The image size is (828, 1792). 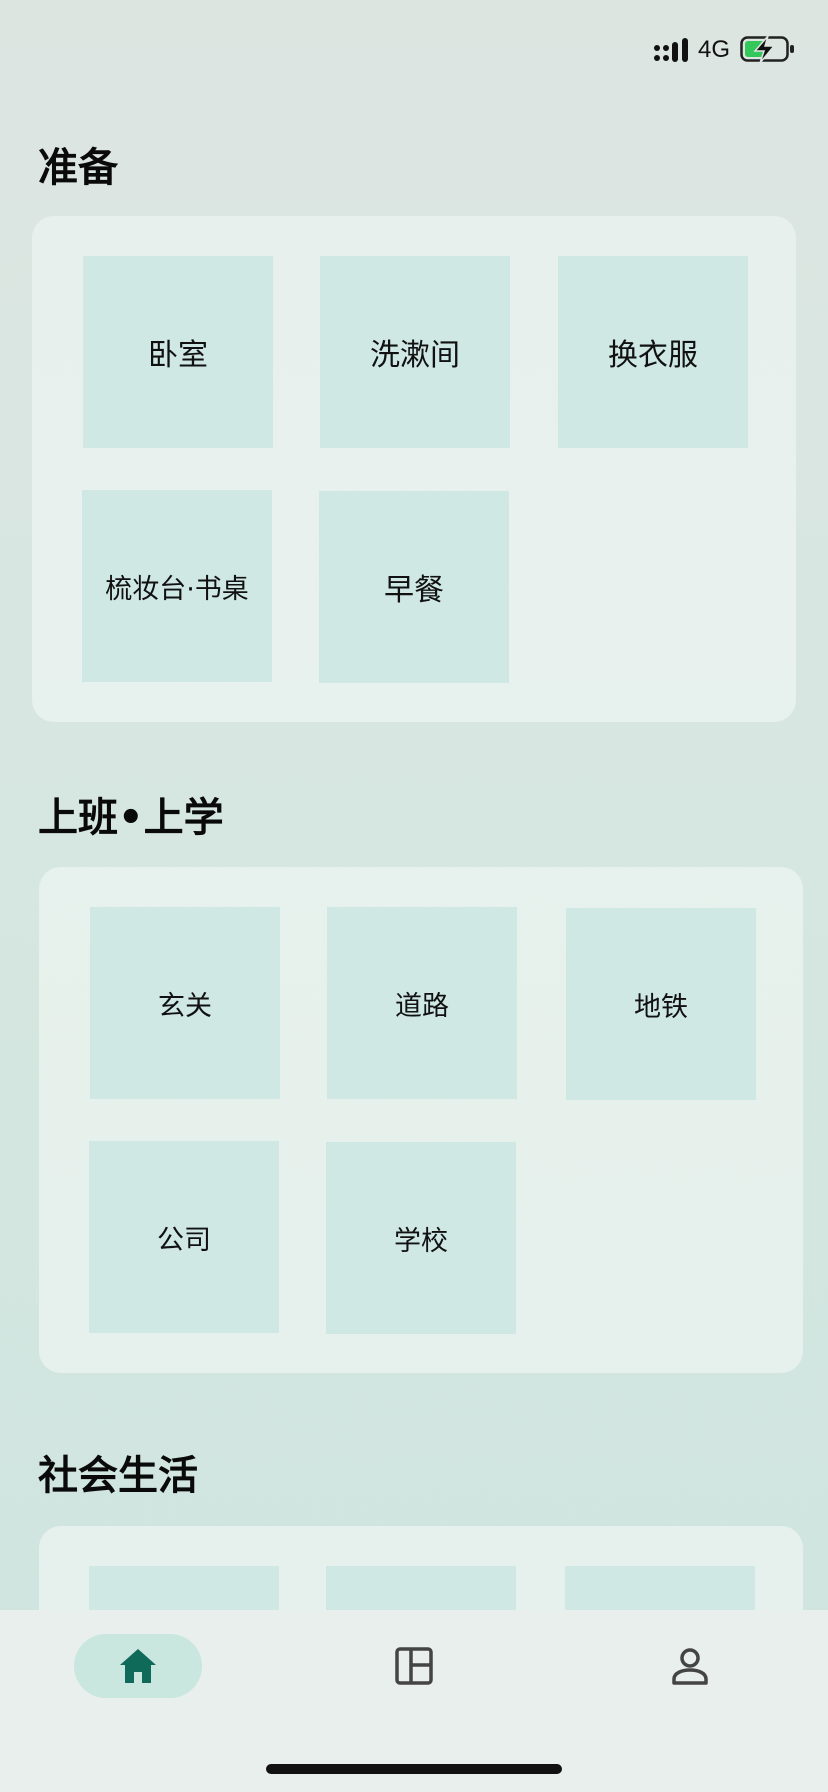 I want to click on layout-icon, so click(x=414, y=1666).